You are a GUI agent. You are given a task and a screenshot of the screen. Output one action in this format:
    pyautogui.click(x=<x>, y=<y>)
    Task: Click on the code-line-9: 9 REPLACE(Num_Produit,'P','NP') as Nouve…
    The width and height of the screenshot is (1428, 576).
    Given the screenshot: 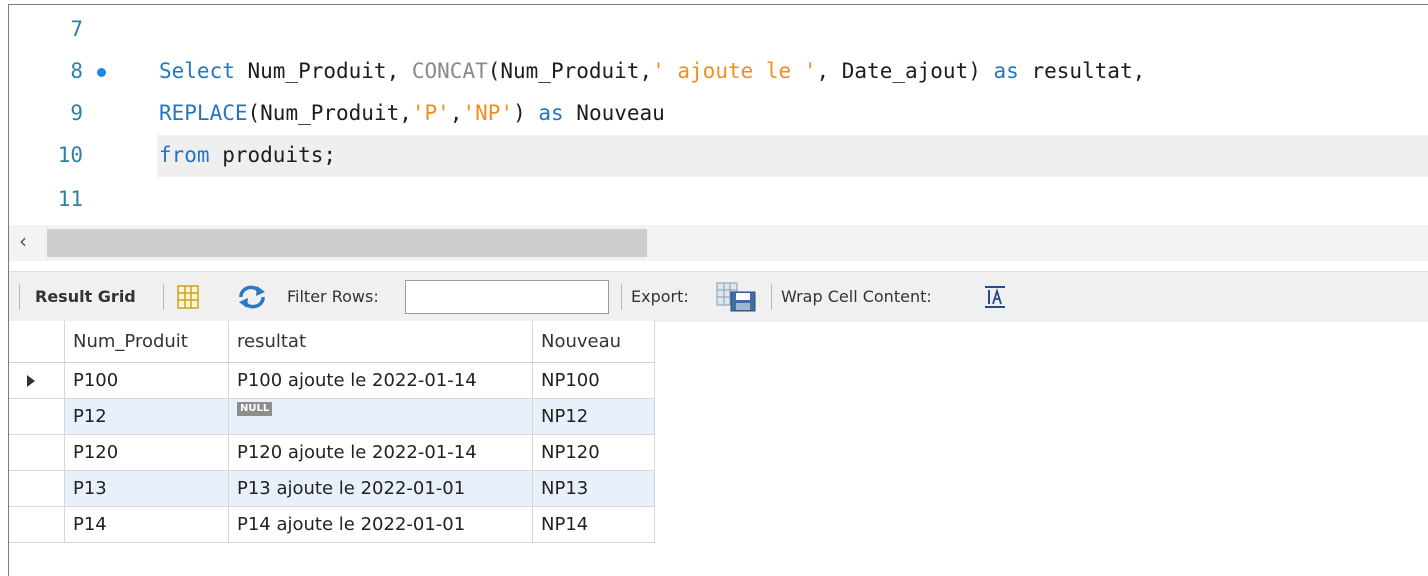 What is the action you would take?
    pyautogui.click(x=718, y=114)
    